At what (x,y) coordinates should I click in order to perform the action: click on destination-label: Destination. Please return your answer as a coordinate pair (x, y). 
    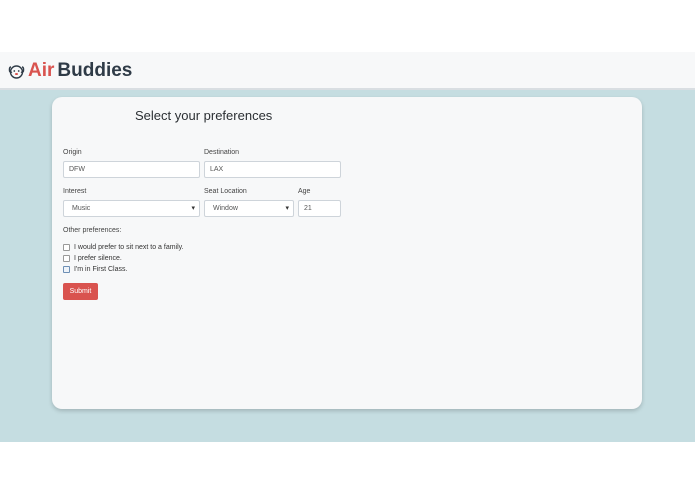
    Looking at the image, I should click on (222, 152).